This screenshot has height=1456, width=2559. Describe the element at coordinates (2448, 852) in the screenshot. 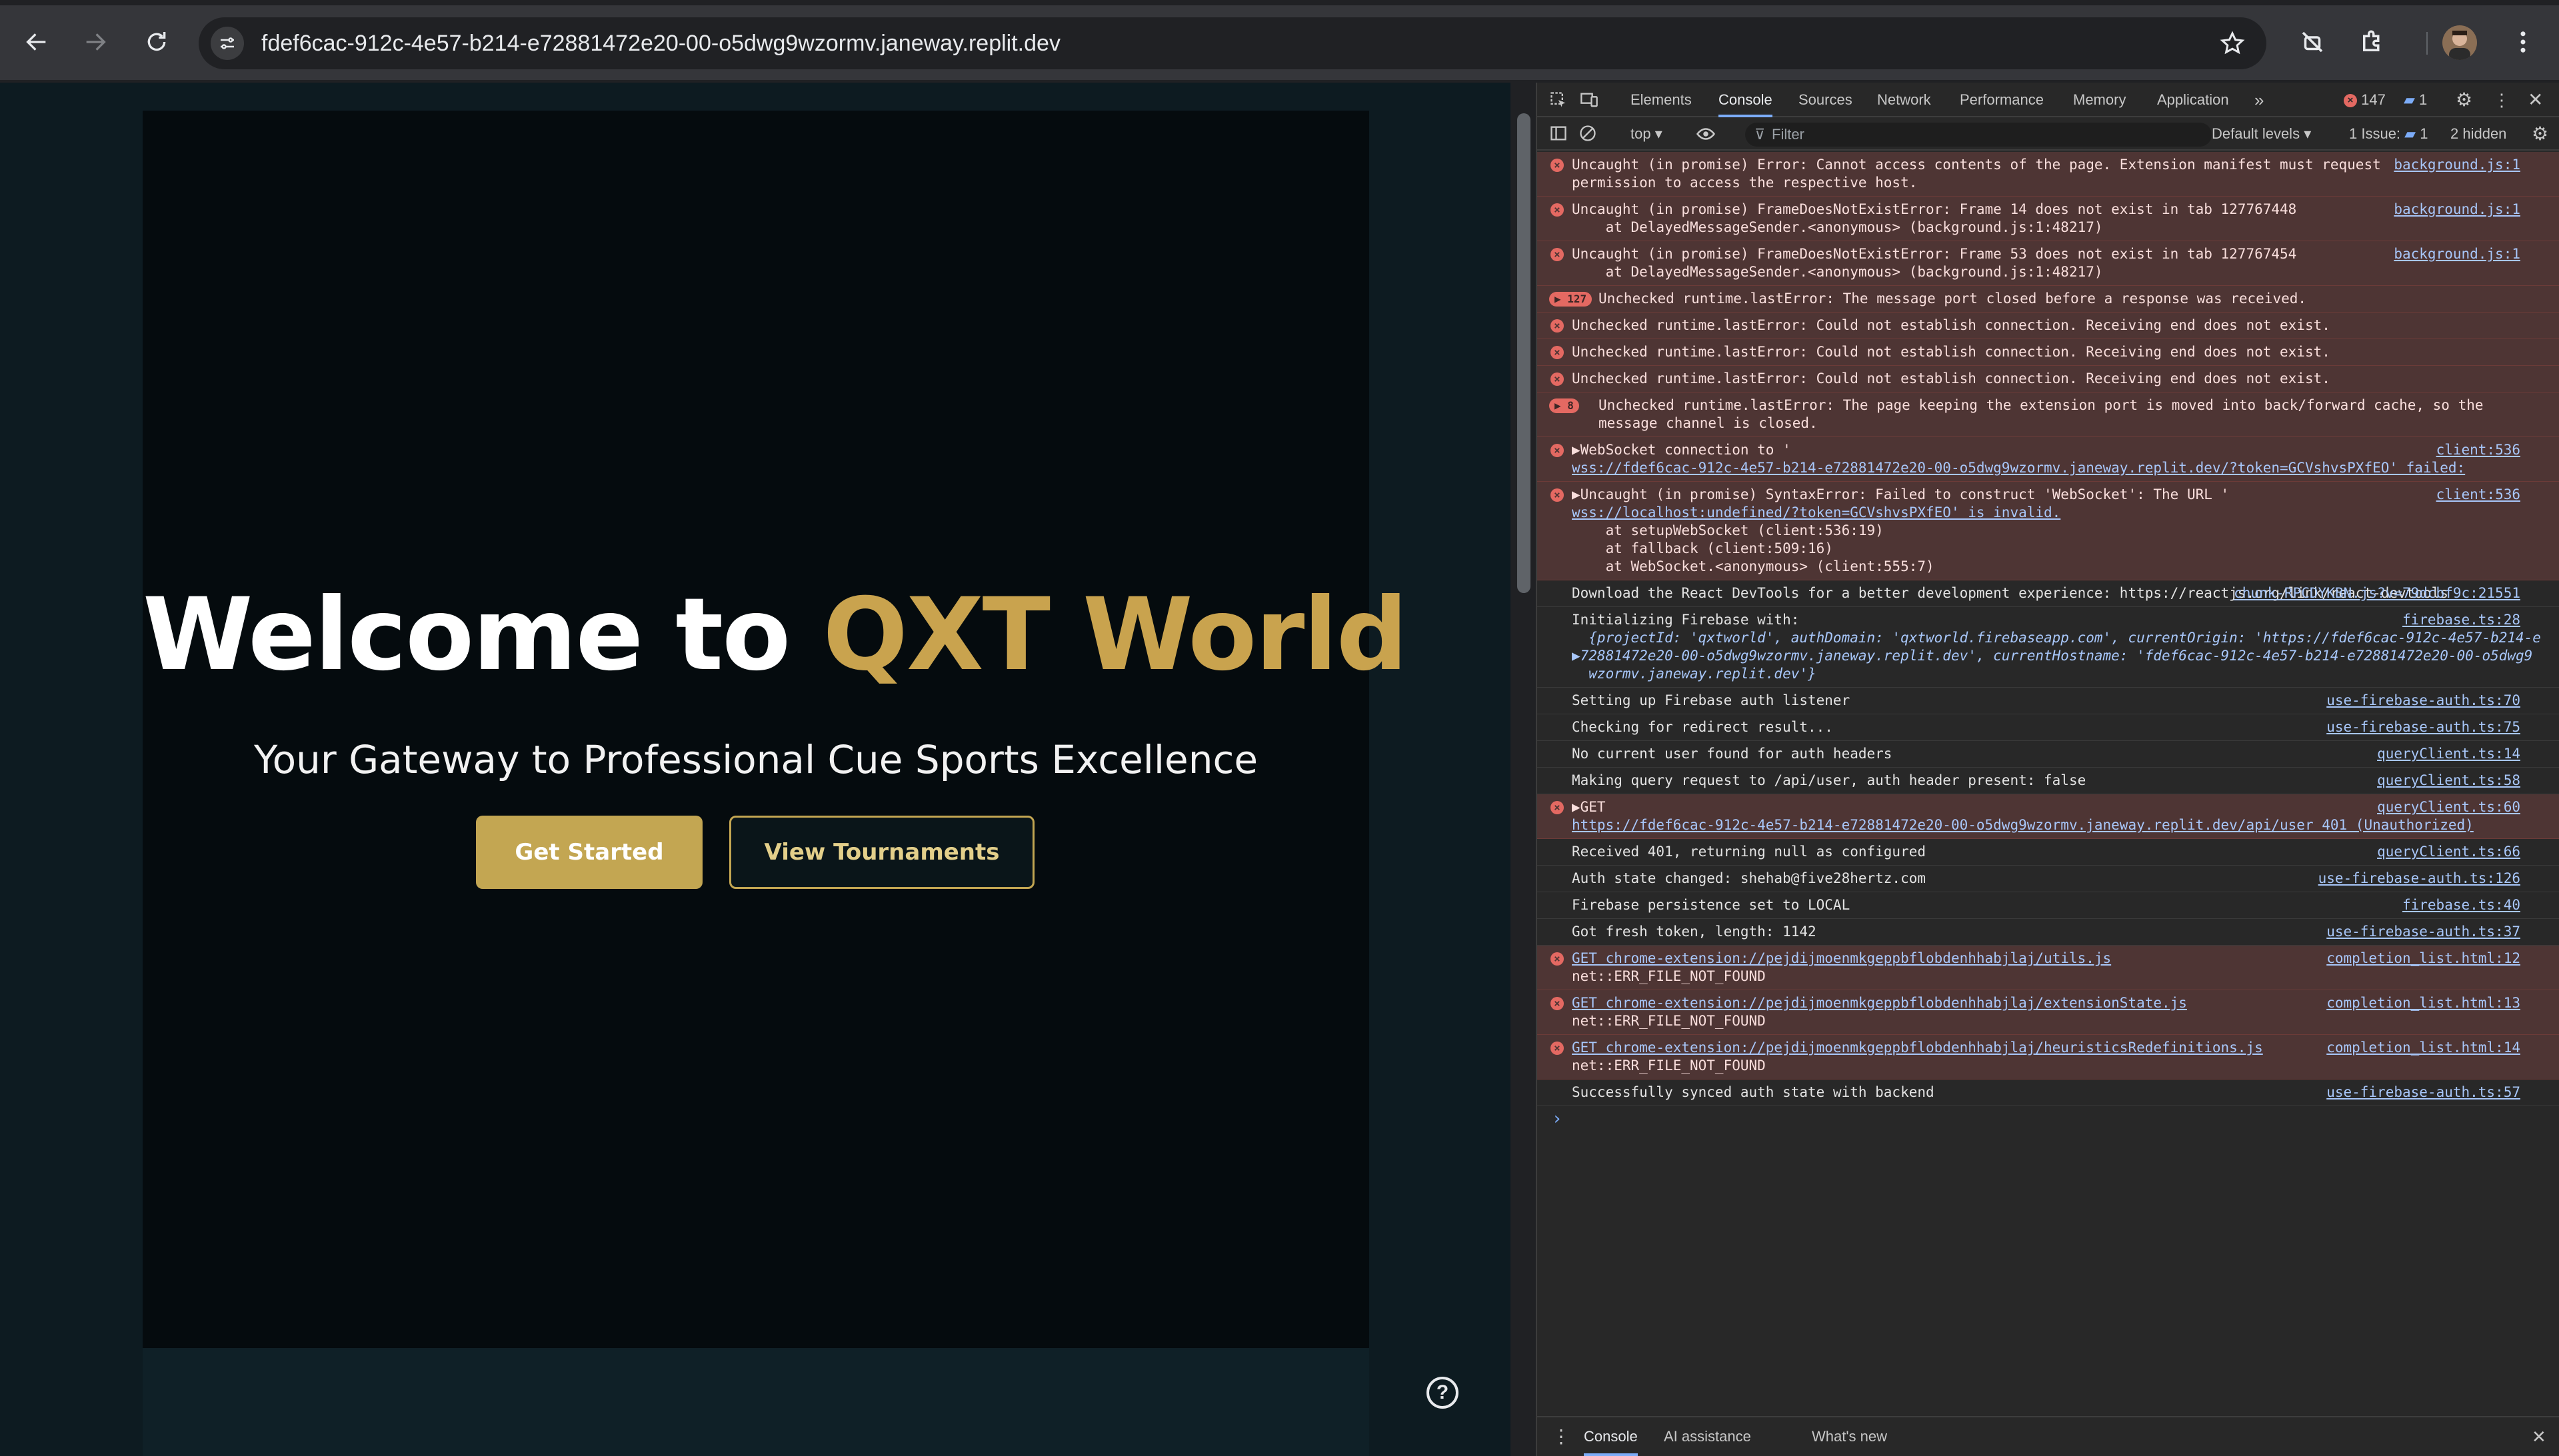

I see `source-link: queryClient.ts:66` at that location.